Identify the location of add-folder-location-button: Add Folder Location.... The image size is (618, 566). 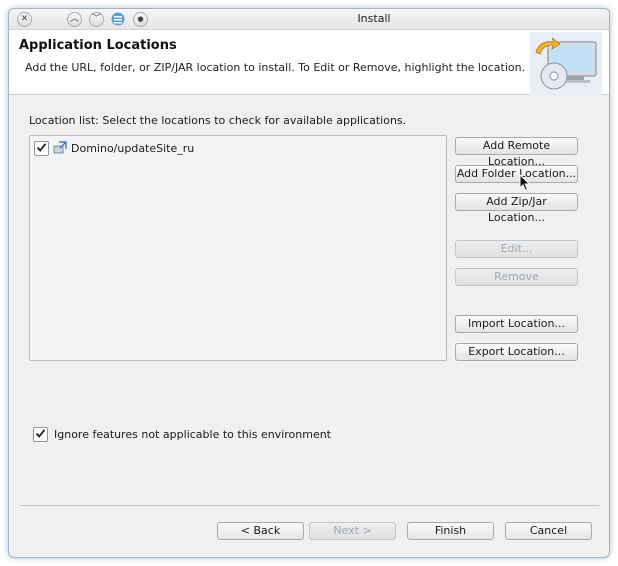
(516, 174).